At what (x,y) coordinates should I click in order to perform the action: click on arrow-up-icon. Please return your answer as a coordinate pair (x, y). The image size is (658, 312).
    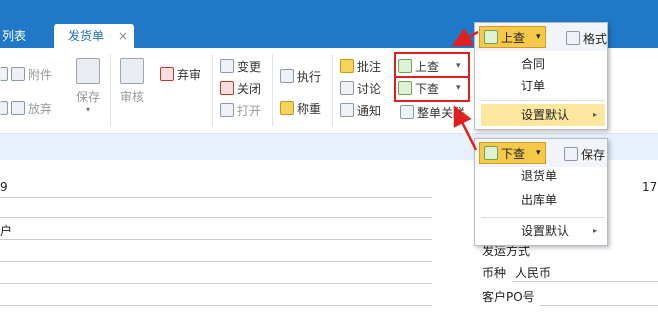
    Looking at the image, I should click on (491, 37).